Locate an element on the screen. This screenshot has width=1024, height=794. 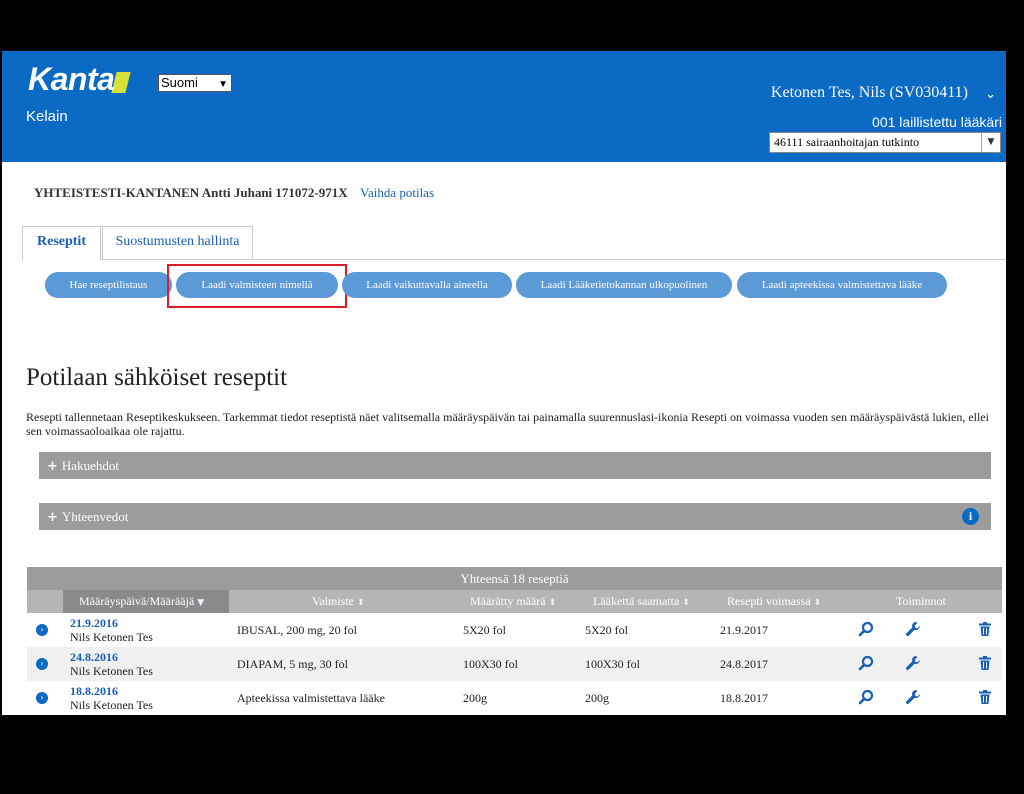
user-name: Ketonen Tes, Nils (SV030411) is located at coordinates (869, 93).